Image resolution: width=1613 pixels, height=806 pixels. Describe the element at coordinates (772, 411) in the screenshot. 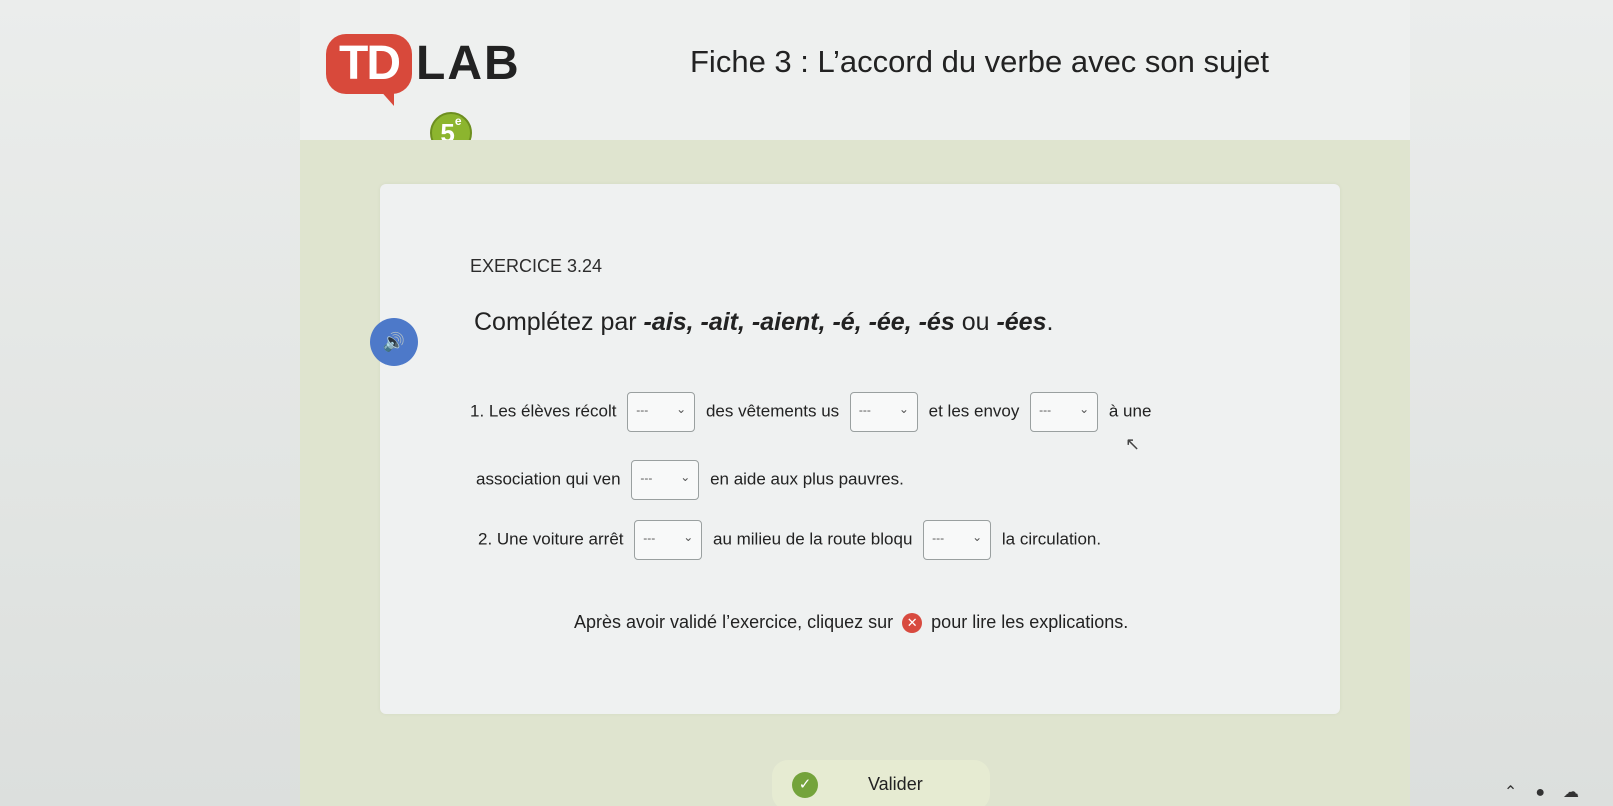

I see `sentence1-part2: des vêtements us` at that location.